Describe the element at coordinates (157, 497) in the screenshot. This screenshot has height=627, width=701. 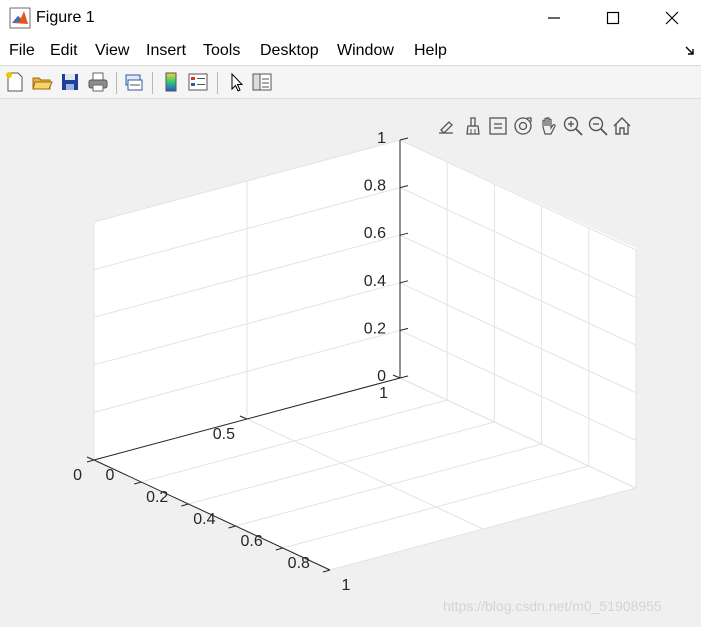
I see `x-tick-label: 0.2` at that location.